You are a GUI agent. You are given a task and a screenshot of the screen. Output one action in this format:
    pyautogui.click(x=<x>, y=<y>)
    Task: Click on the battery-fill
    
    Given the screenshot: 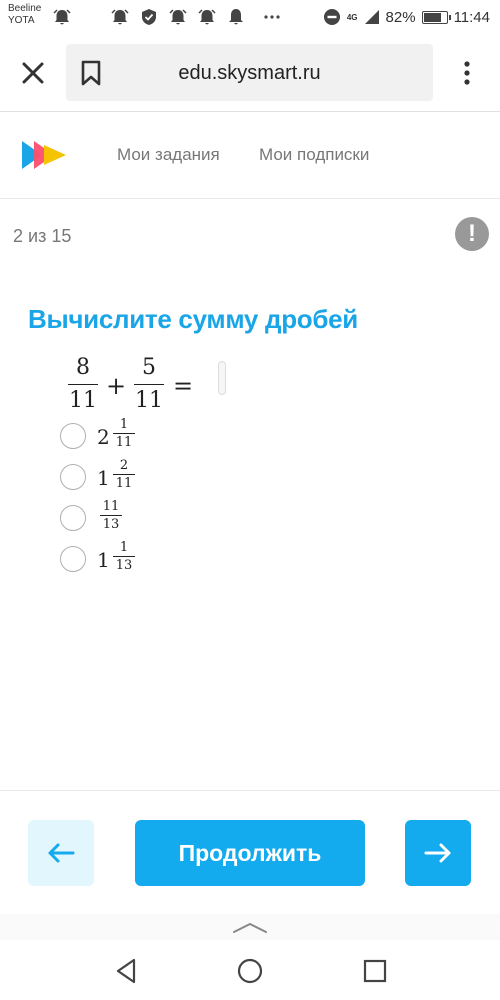 What is the action you would take?
    pyautogui.click(x=432, y=17)
    